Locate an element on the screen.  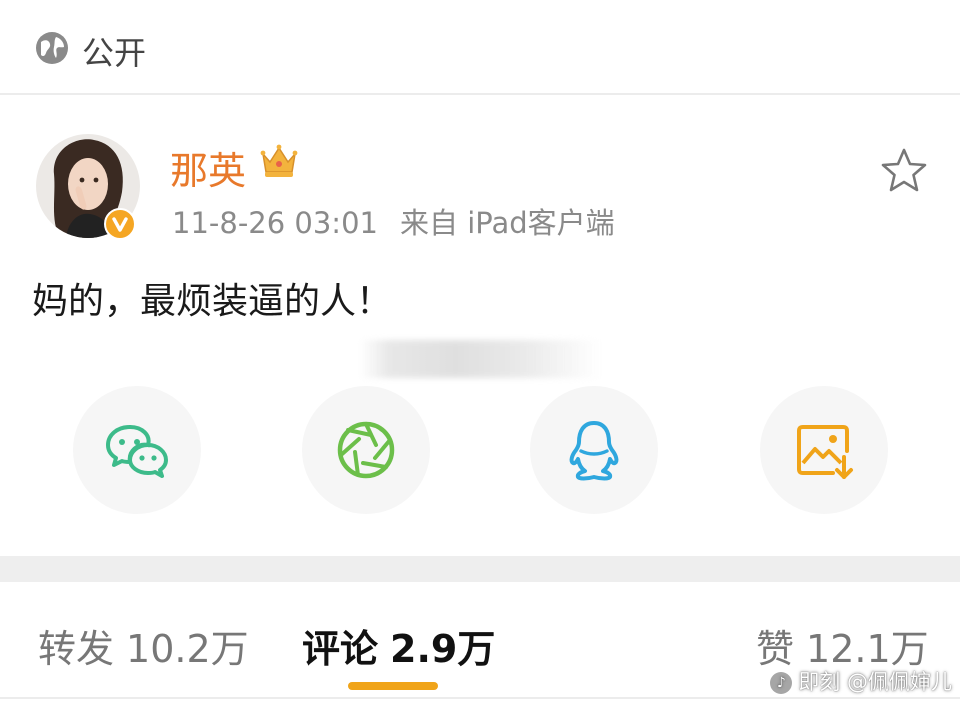
watermark-text: 即刻 @佩佩婶儿 is located at coordinates (875, 682).